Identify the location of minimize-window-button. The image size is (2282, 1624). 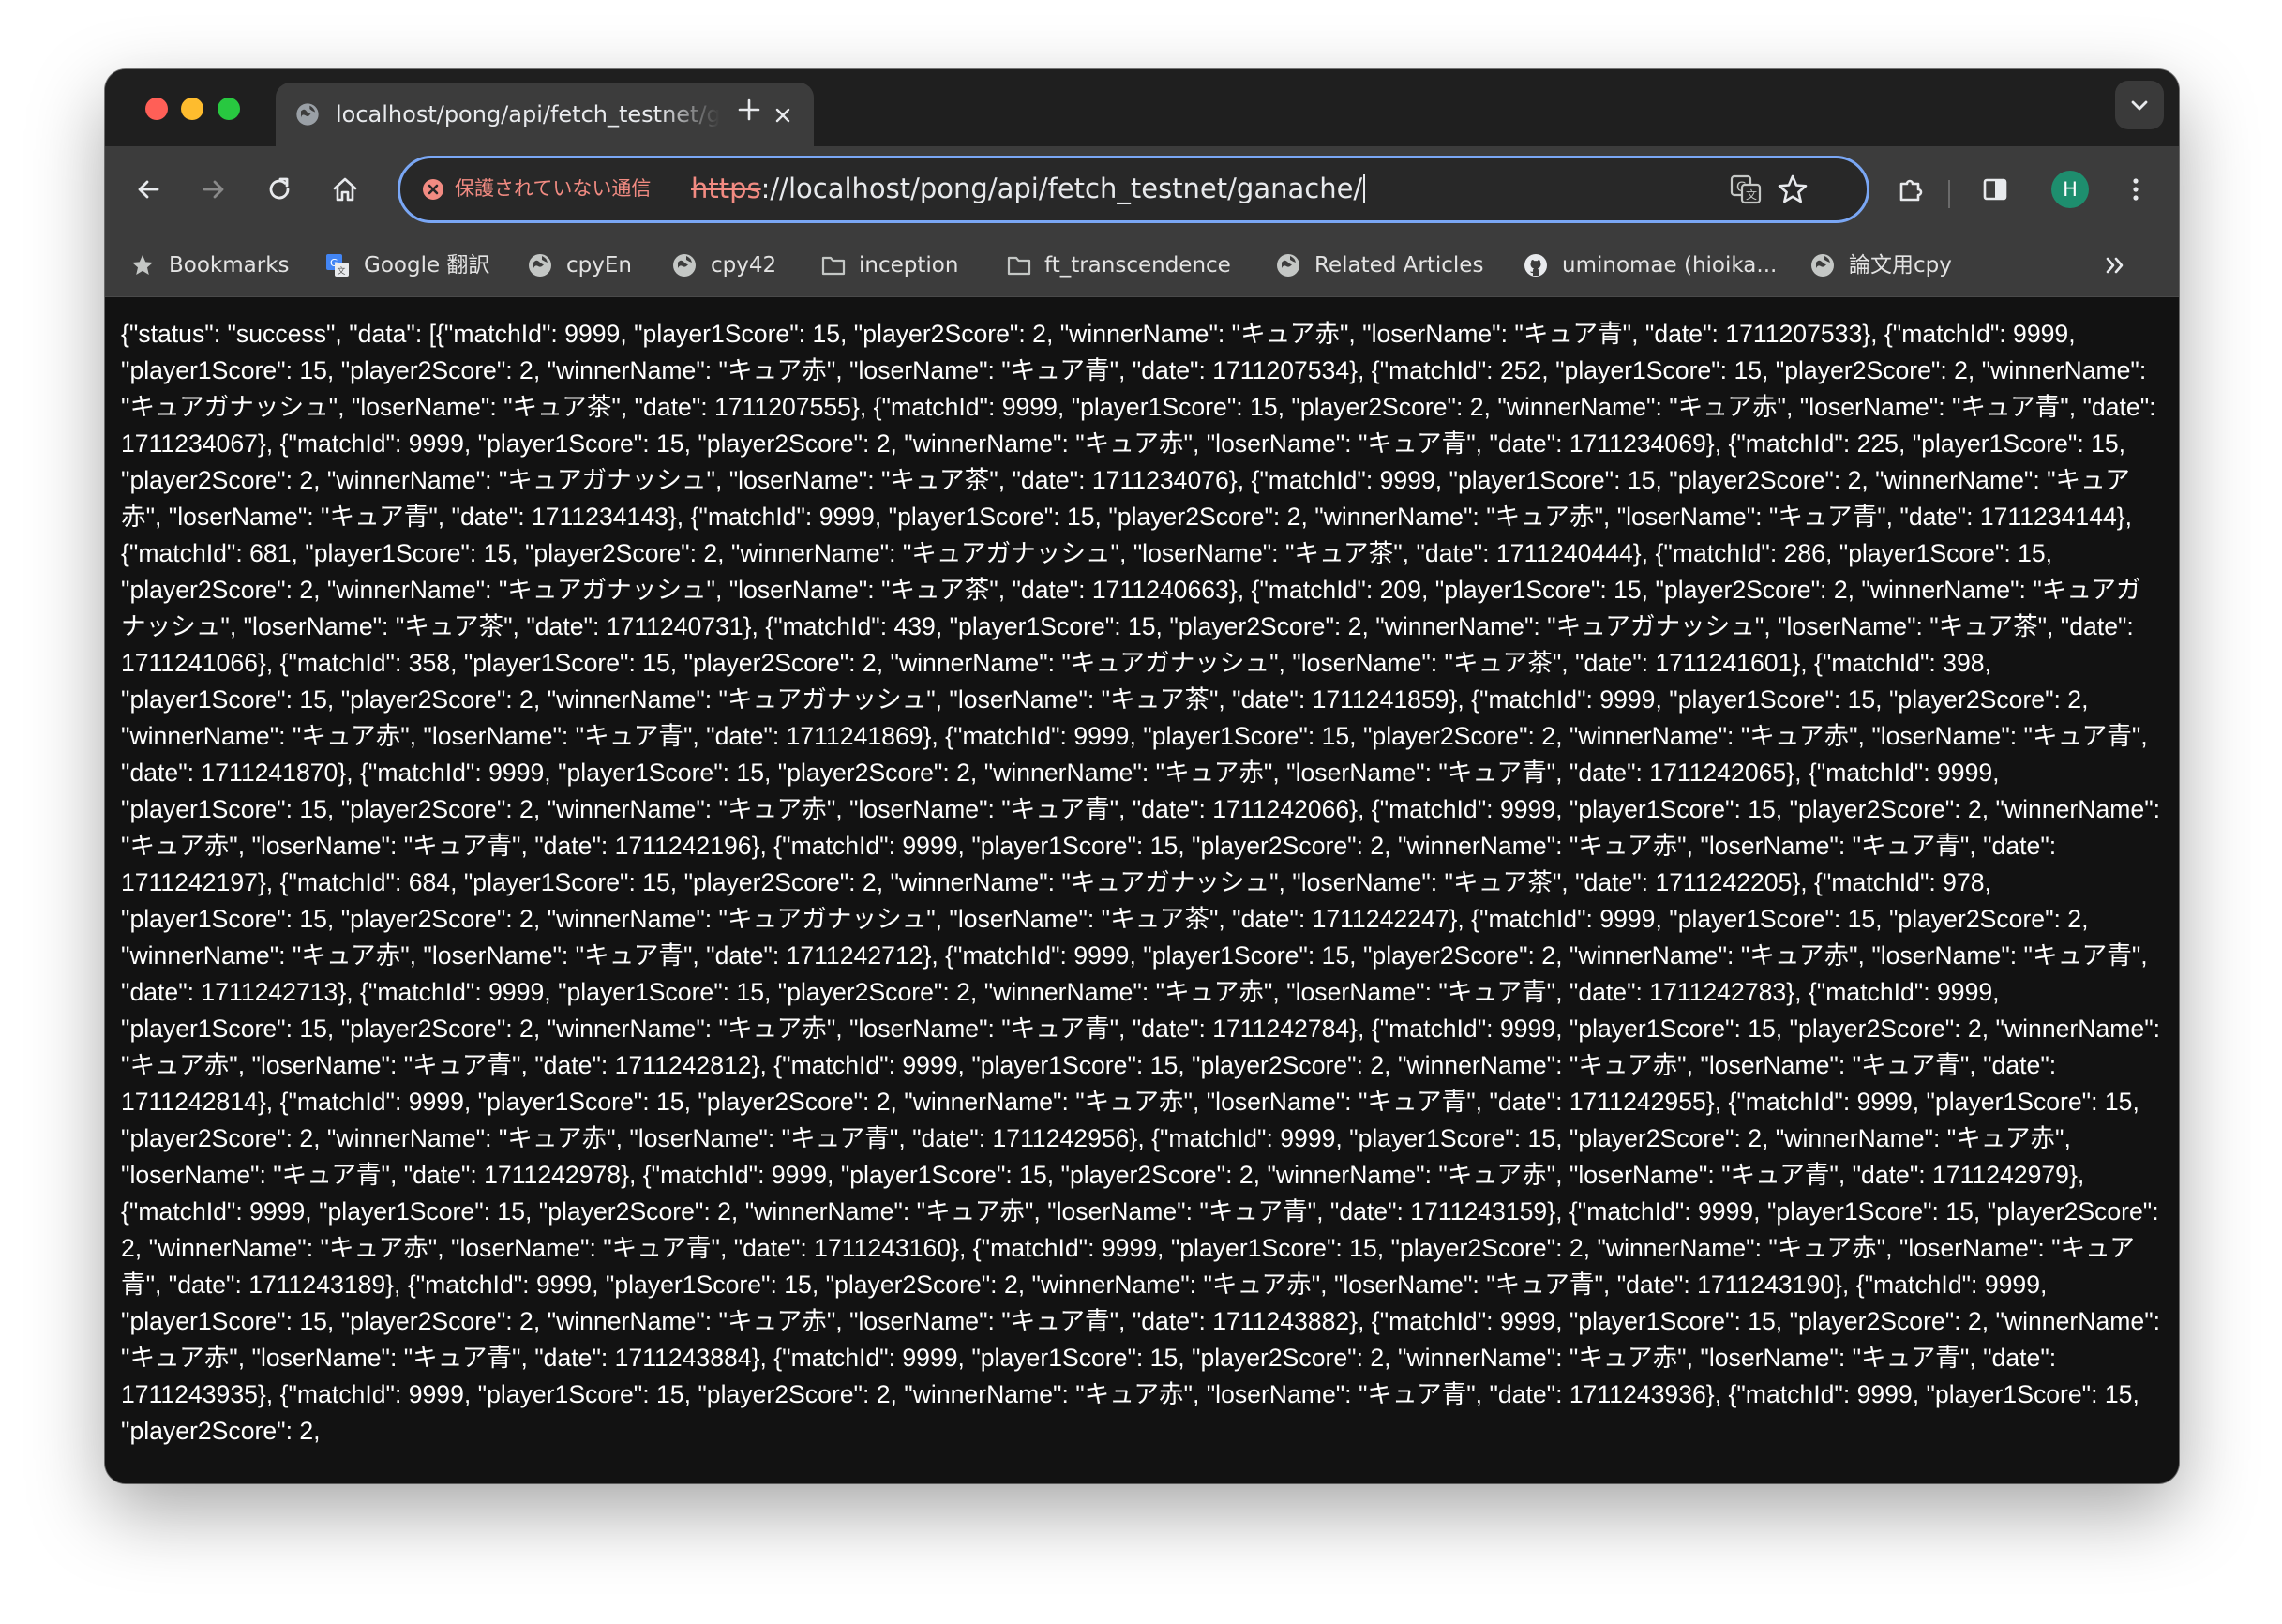
(192, 109).